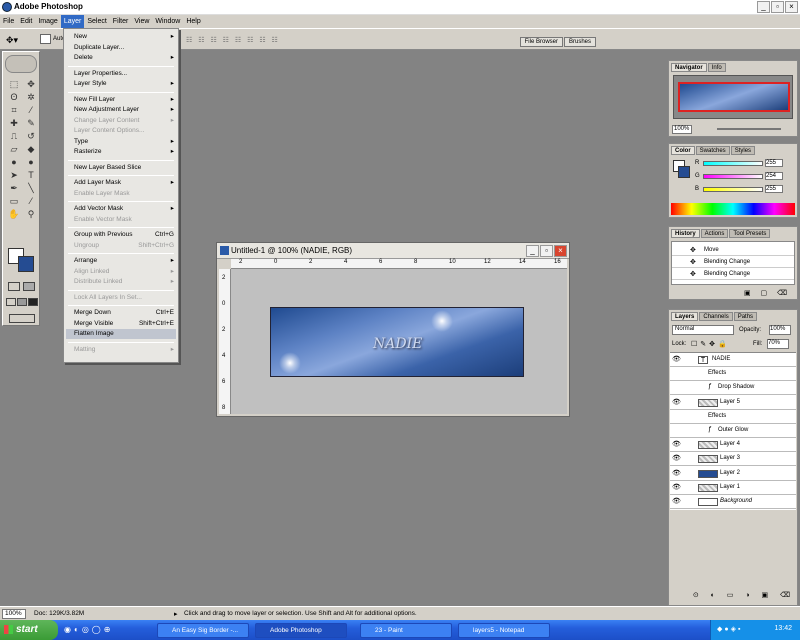  What do you see at coordinates (685, 316) in the screenshot?
I see `panel-tab: Layers` at bounding box center [685, 316].